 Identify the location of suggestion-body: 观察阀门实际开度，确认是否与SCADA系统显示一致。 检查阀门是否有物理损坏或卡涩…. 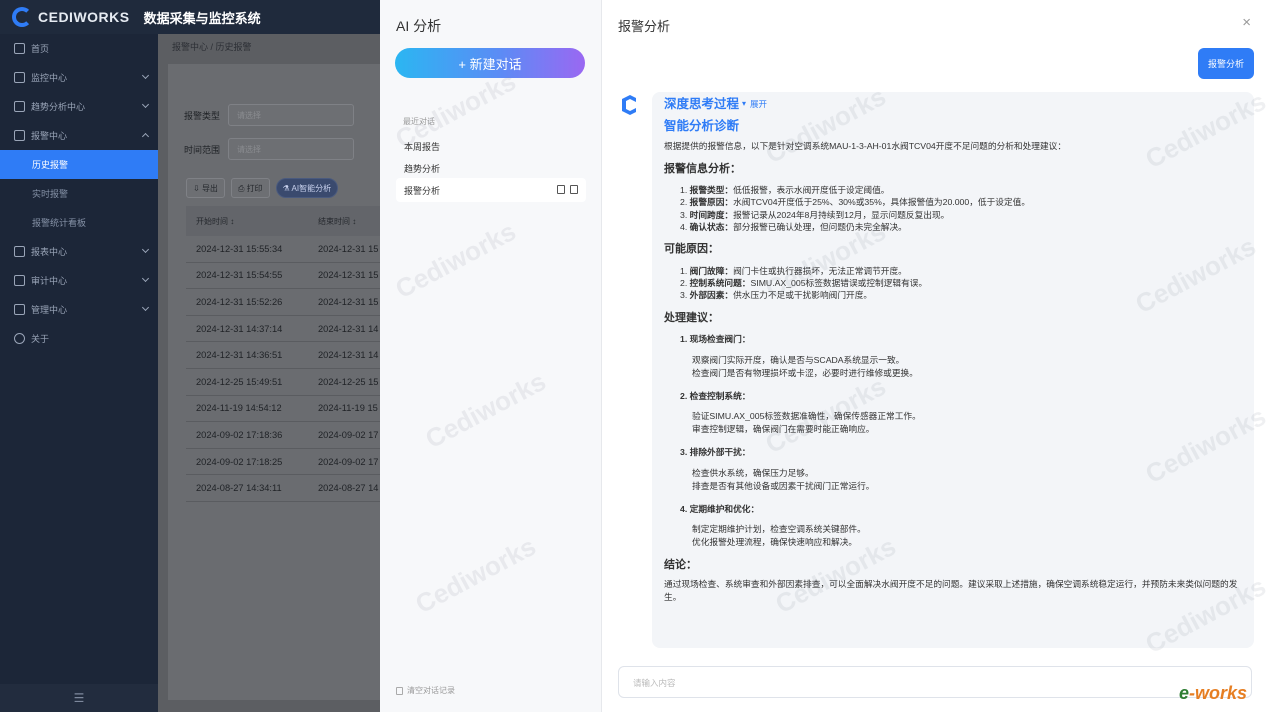
(953, 367).